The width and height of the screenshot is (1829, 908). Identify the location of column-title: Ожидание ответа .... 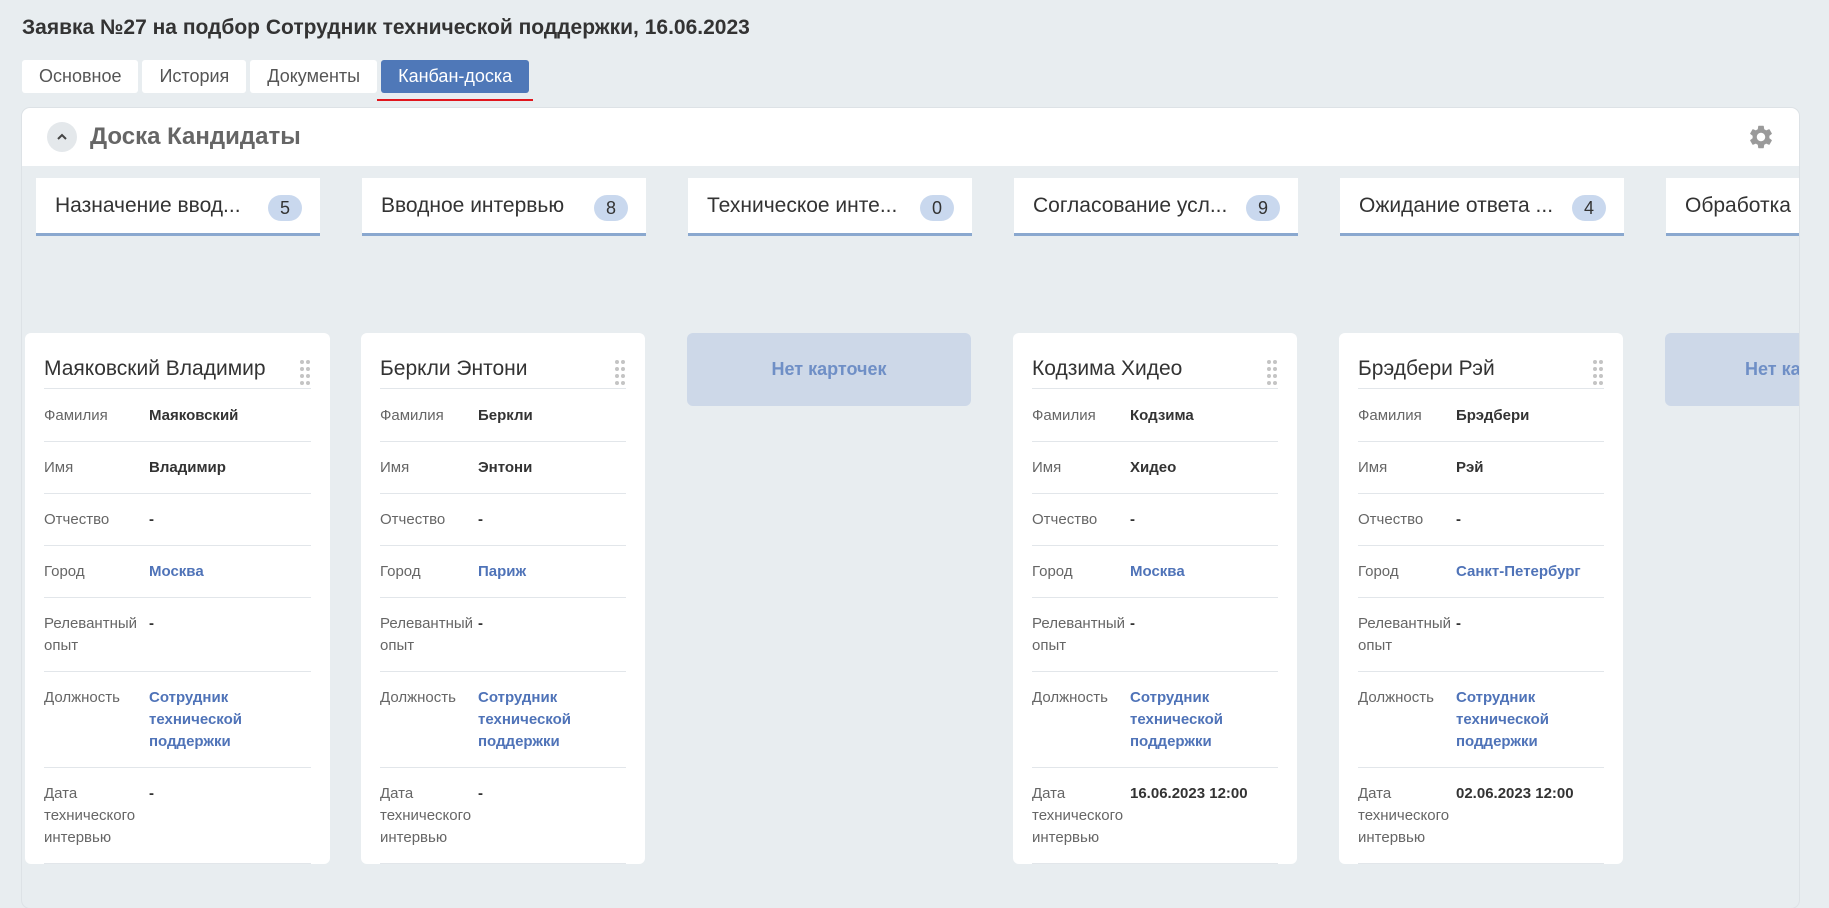
(1456, 205).